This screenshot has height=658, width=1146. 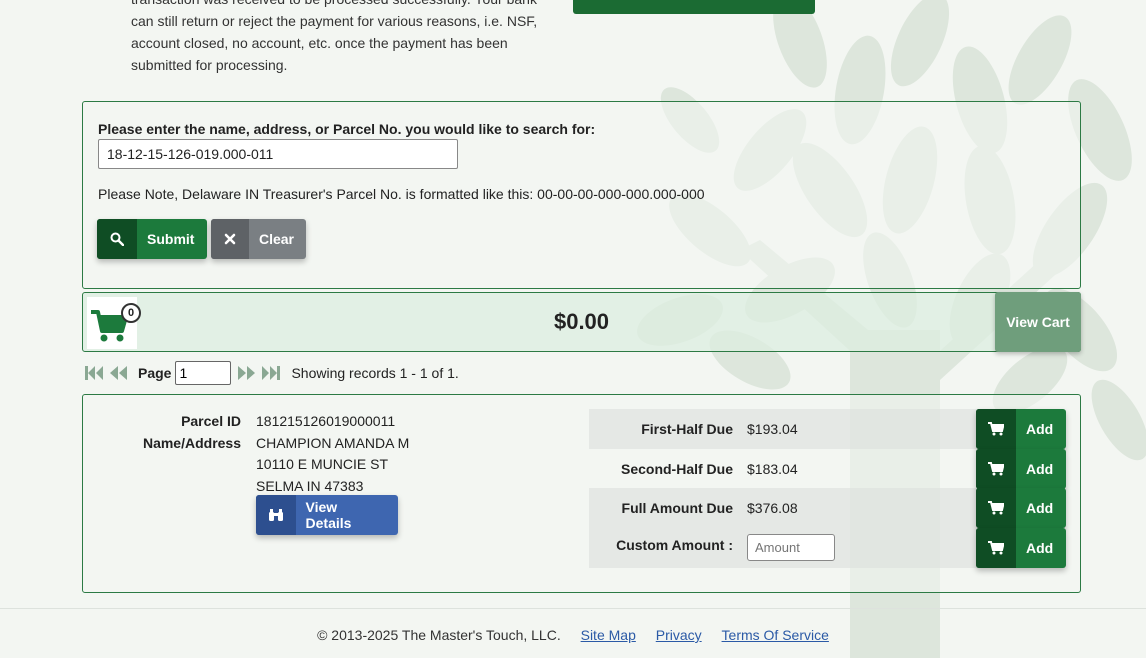 What do you see at coordinates (322, 464) in the screenshot?
I see `address-line-1: 10110 E MUNCIE ST` at bounding box center [322, 464].